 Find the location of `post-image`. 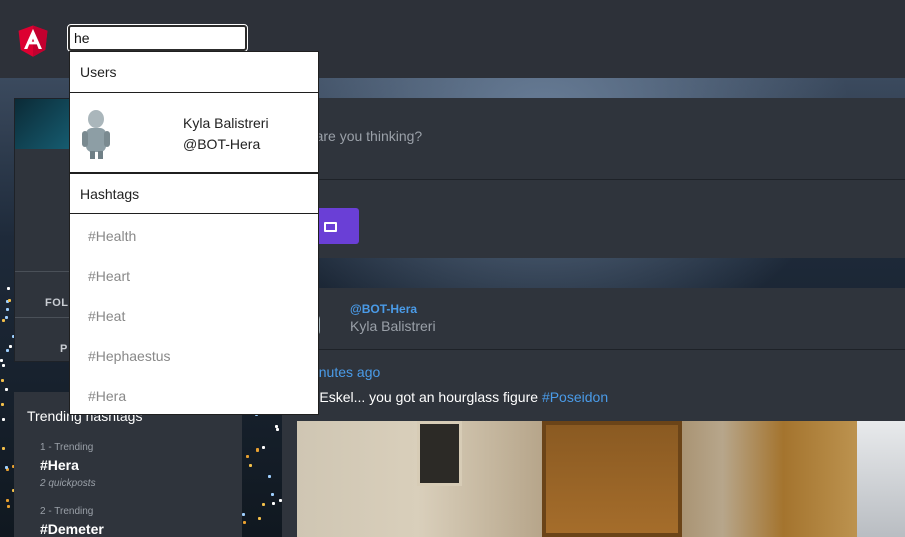

post-image is located at coordinates (601, 479).